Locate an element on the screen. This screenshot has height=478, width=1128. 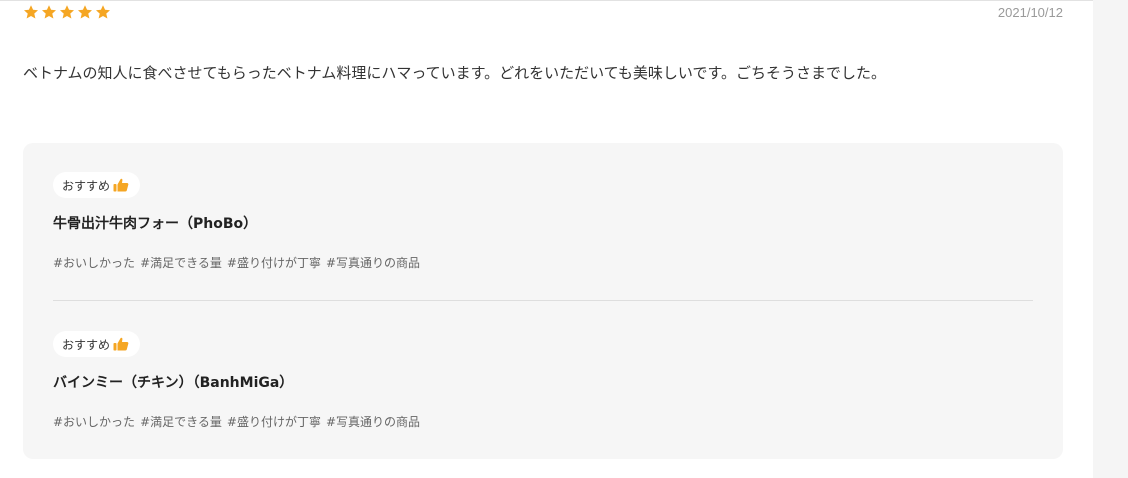
item-name: バインミー（チキン）（BanhMiGa） is located at coordinates (543, 382).